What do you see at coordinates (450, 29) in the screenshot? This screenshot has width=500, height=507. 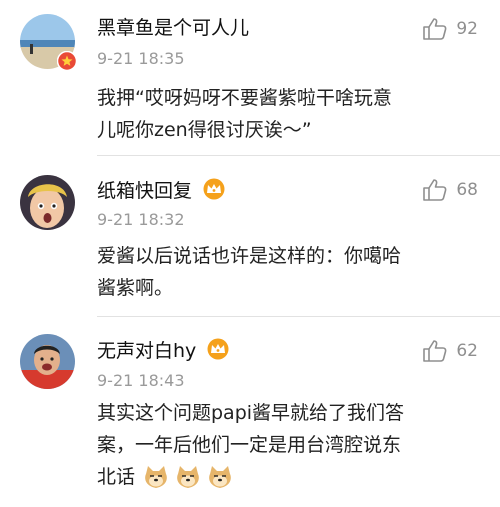 I see `like-button: 92` at bounding box center [450, 29].